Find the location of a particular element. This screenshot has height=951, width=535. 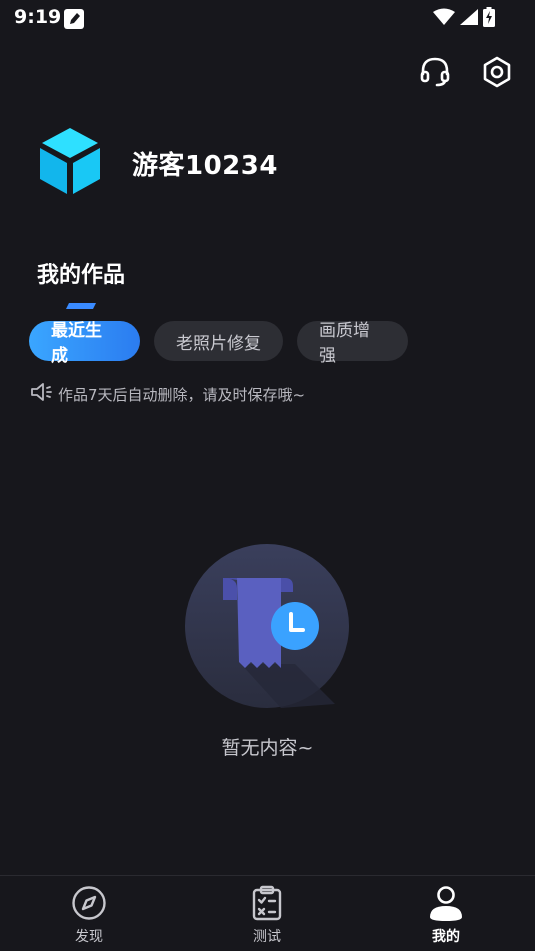

section-title: 我的作品 is located at coordinates (81, 275).